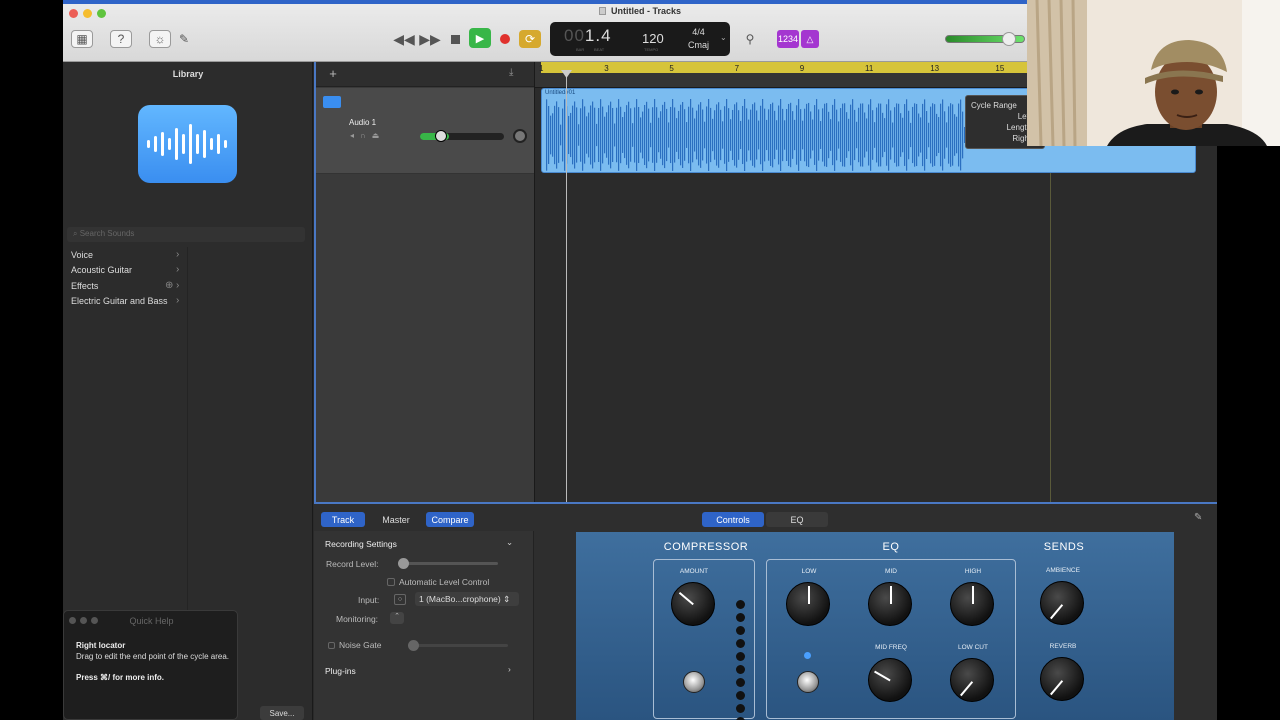 The image size is (1280, 720). Describe the element at coordinates (333, 74) in the screenshot. I see `add-track-button: +` at that location.